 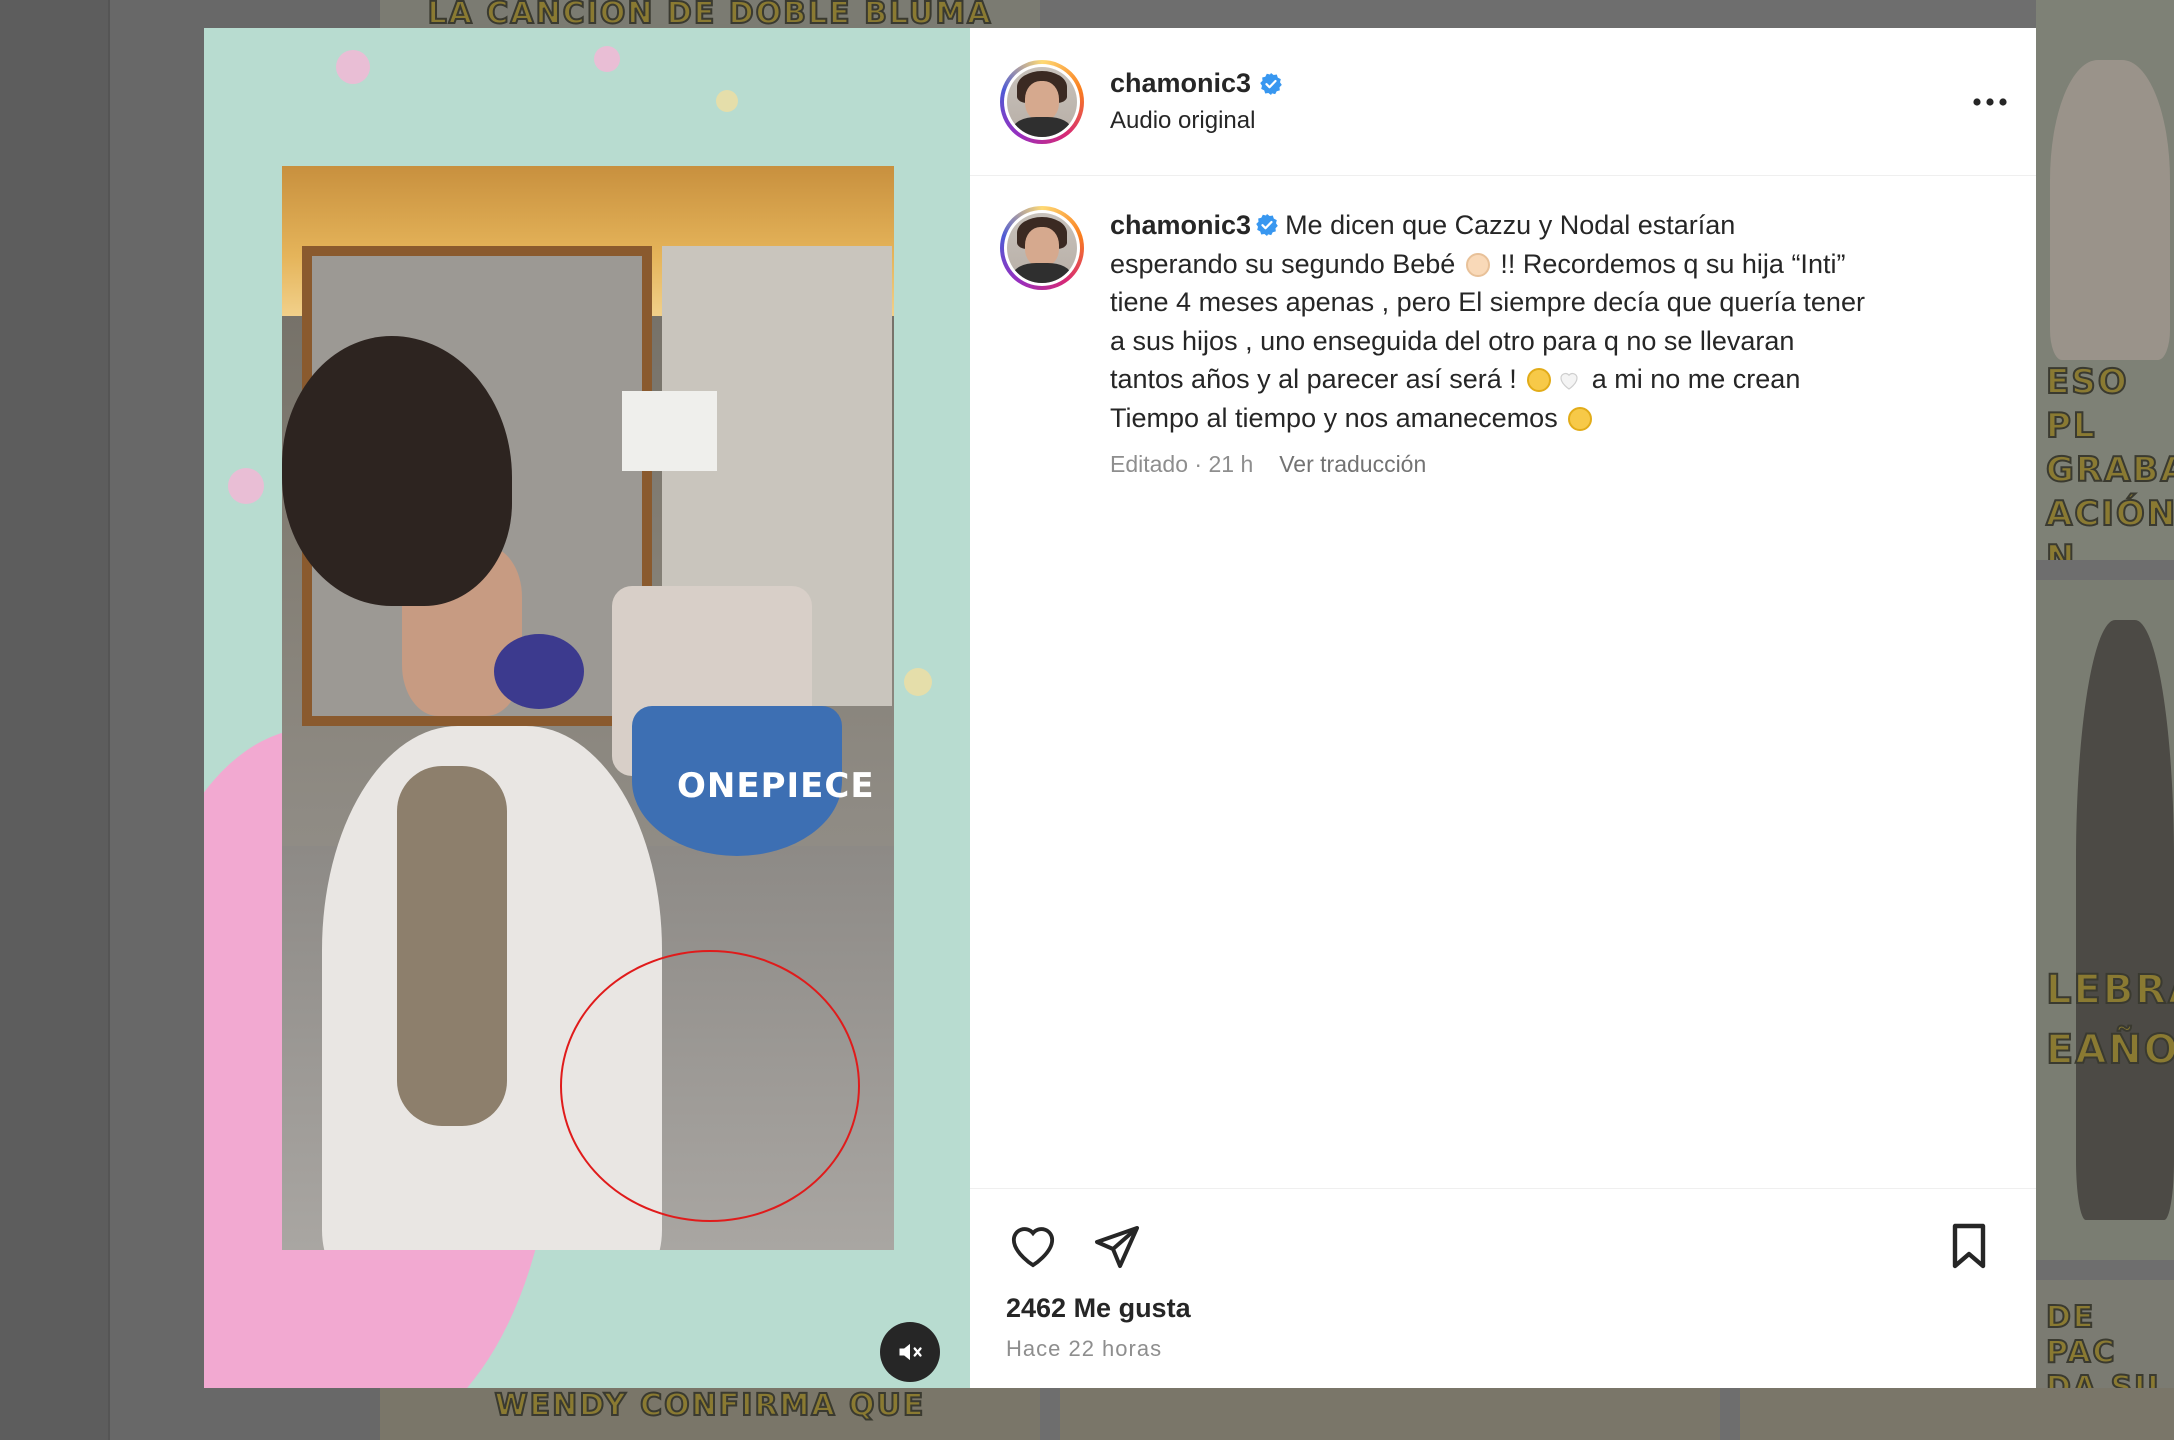 What do you see at coordinates (1352, 464) in the screenshot?
I see `see-translation-link: Ver traducción` at bounding box center [1352, 464].